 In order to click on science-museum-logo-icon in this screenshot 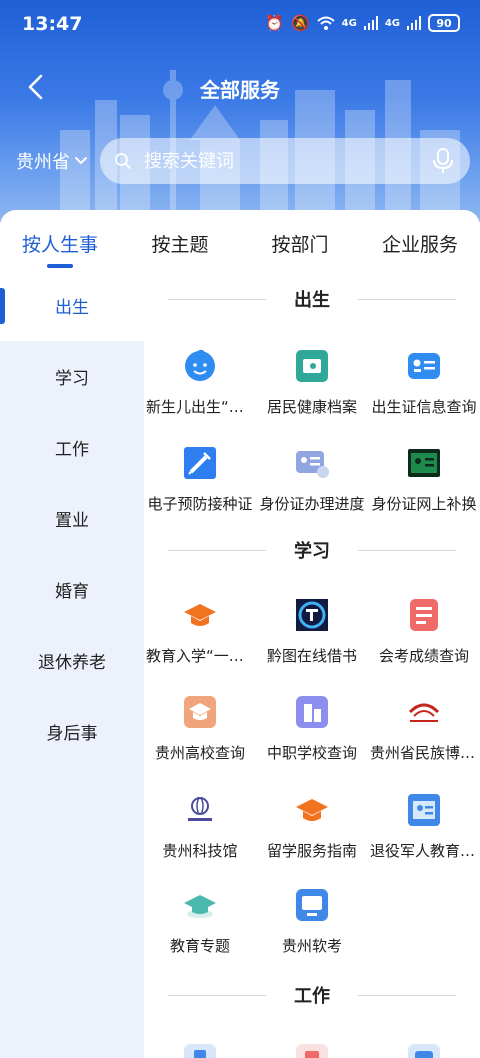, I will do `click(200, 810)`.